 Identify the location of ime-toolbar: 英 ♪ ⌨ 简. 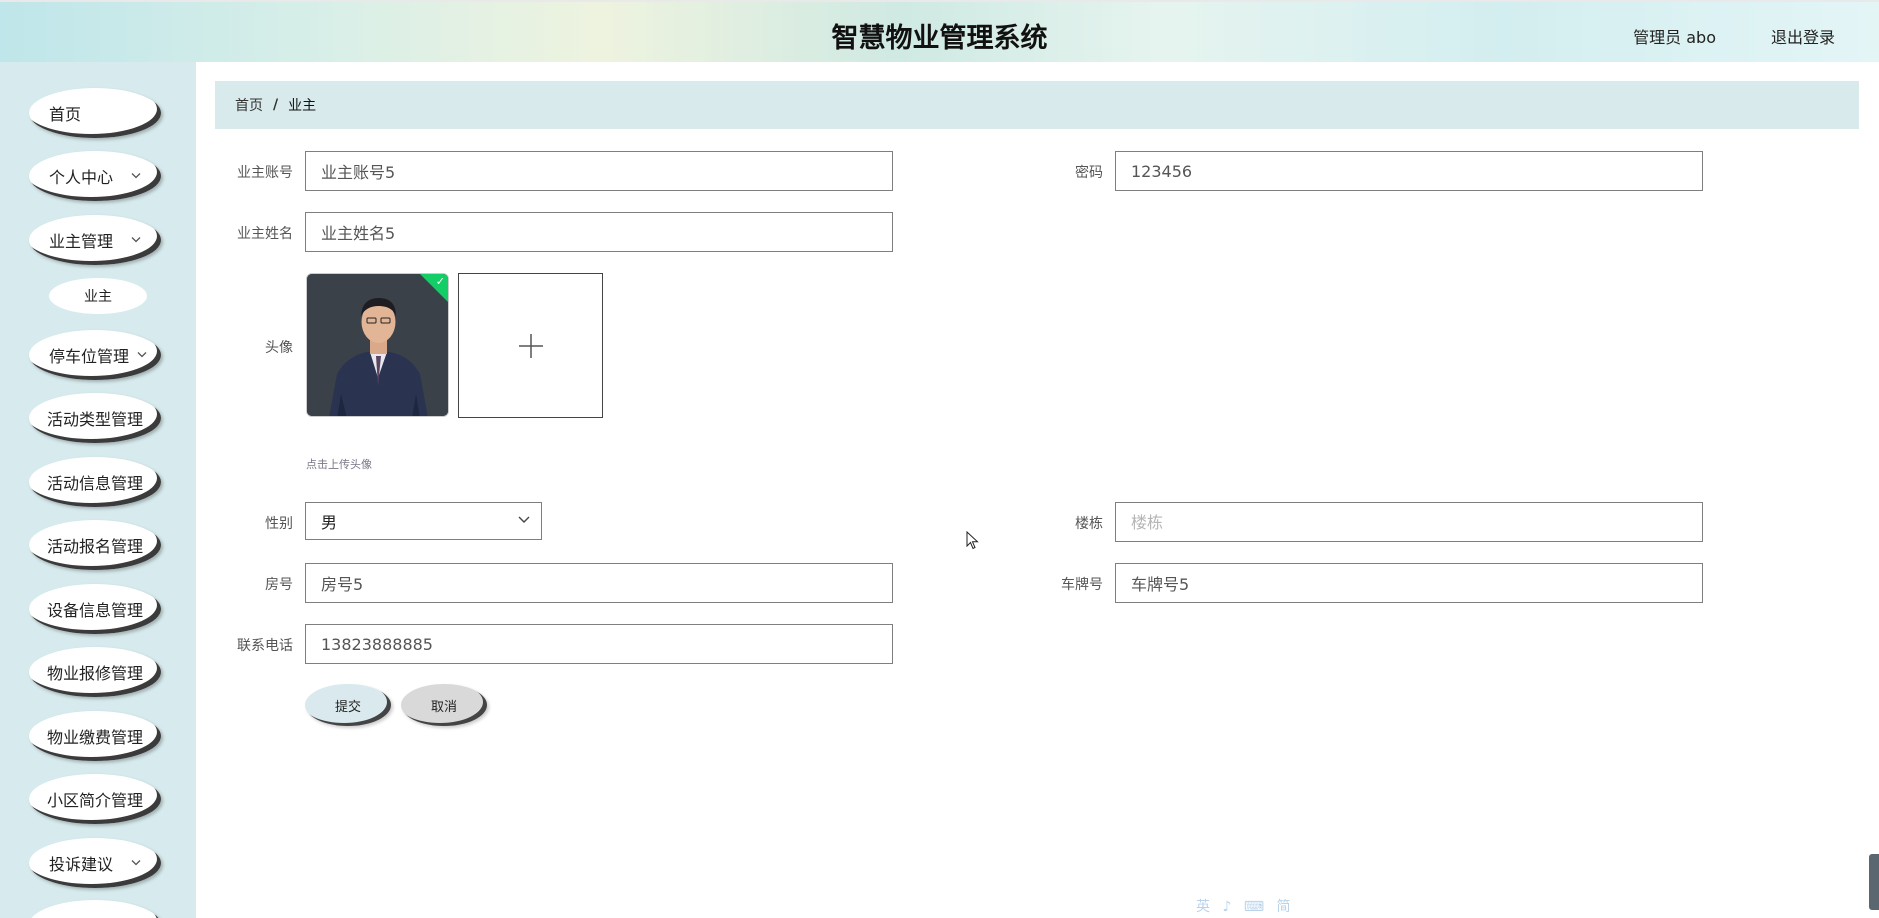
(1245, 907).